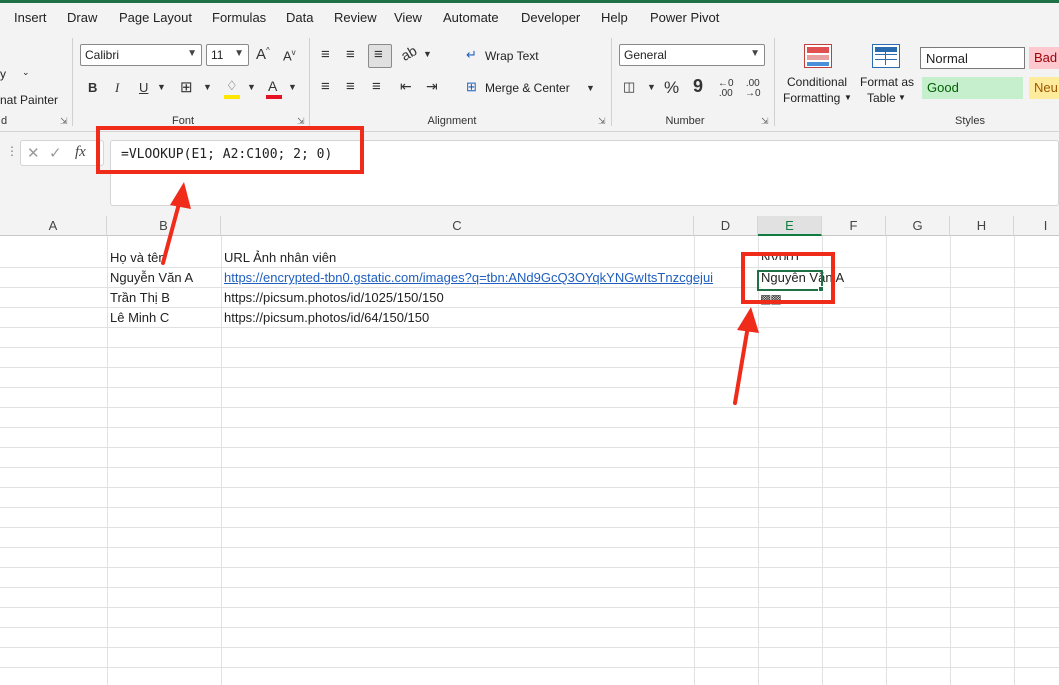 Image resolution: width=1059 pixels, height=685 pixels. Describe the element at coordinates (886, 56) in the screenshot. I see `format-as-table-icon` at that location.